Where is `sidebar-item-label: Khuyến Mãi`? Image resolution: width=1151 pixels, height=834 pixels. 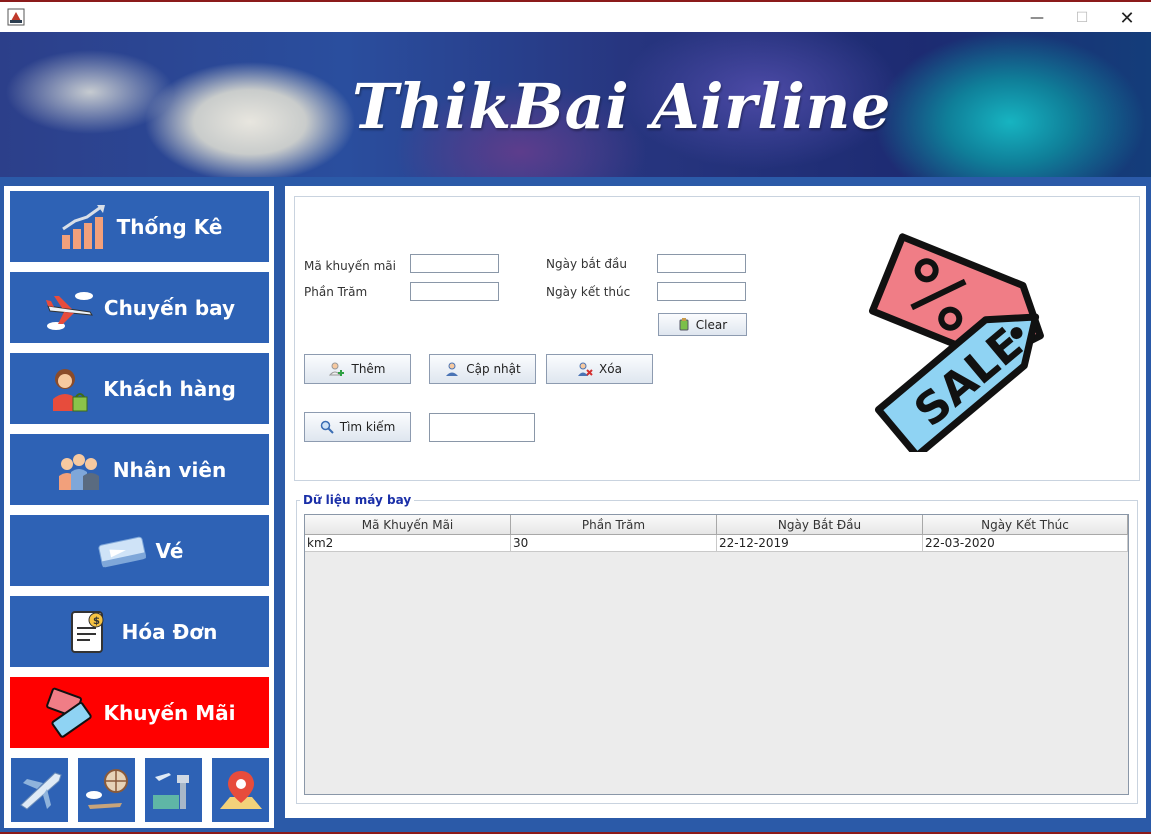
sidebar-item-label: Khuyến Mãi is located at coordinates (169, 712).